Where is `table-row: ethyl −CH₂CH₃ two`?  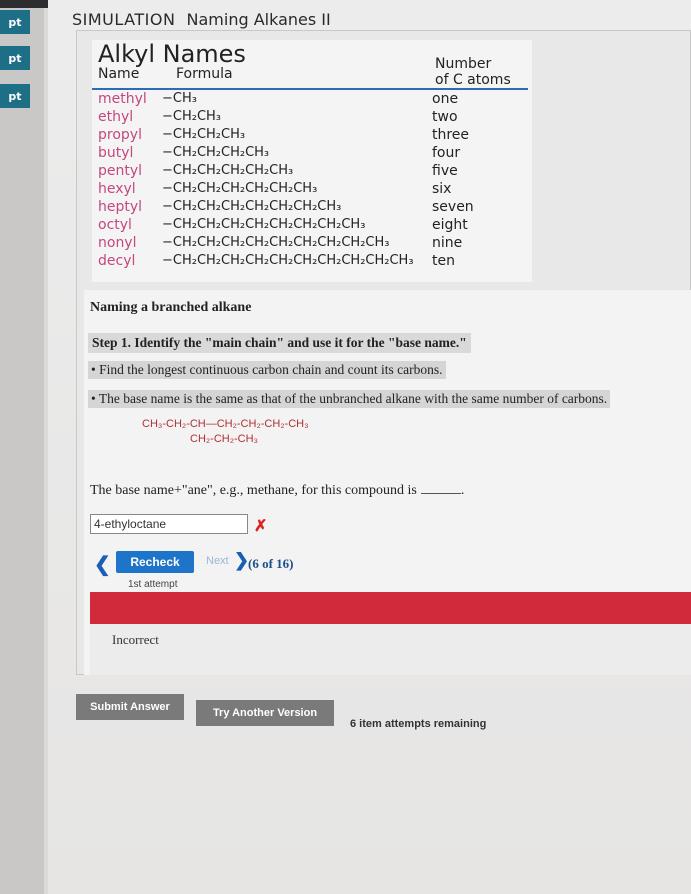
table-row: ethyl −CH₂CH₃ two is located at coordinates (312, 117).